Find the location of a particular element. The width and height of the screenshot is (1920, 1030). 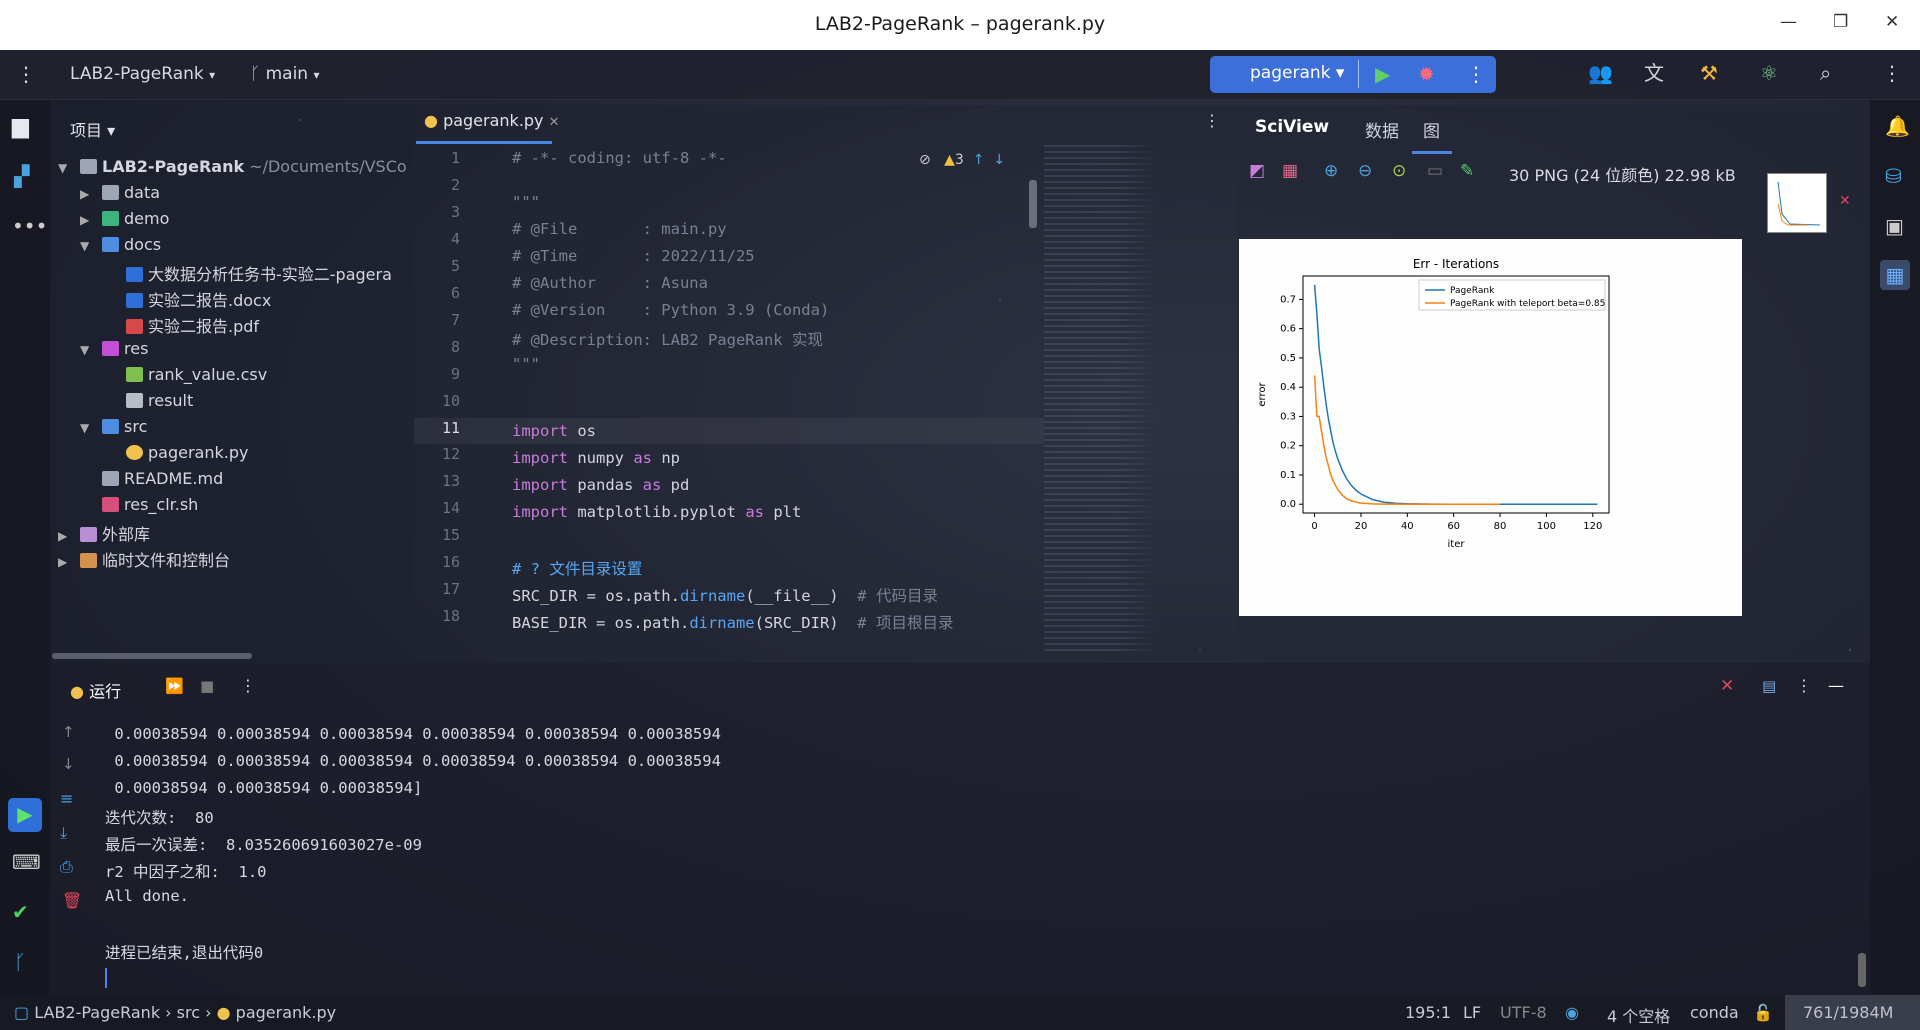

print-icon: ⎙ is located at coordinates (66, 867).